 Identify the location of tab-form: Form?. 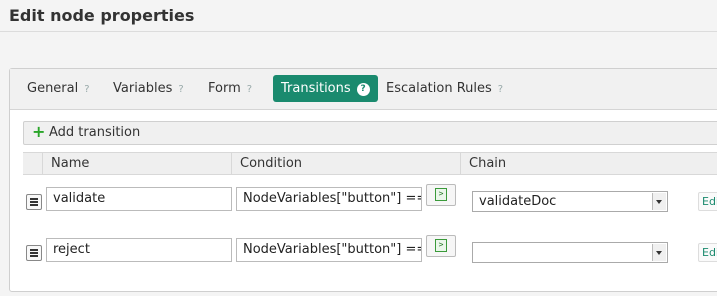
(230, 88).